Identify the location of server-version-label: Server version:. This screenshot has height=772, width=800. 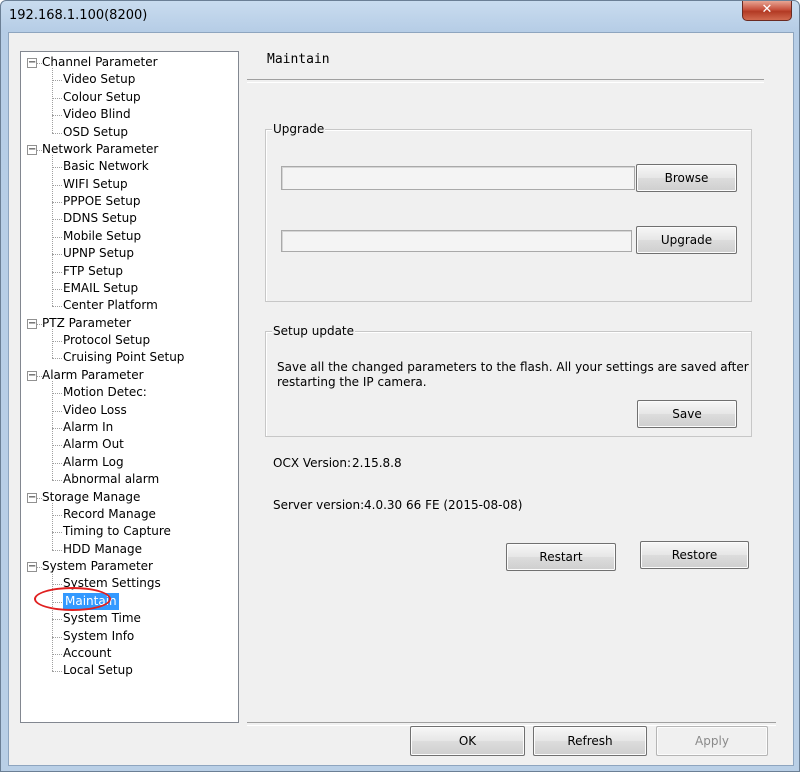
(319, 505).